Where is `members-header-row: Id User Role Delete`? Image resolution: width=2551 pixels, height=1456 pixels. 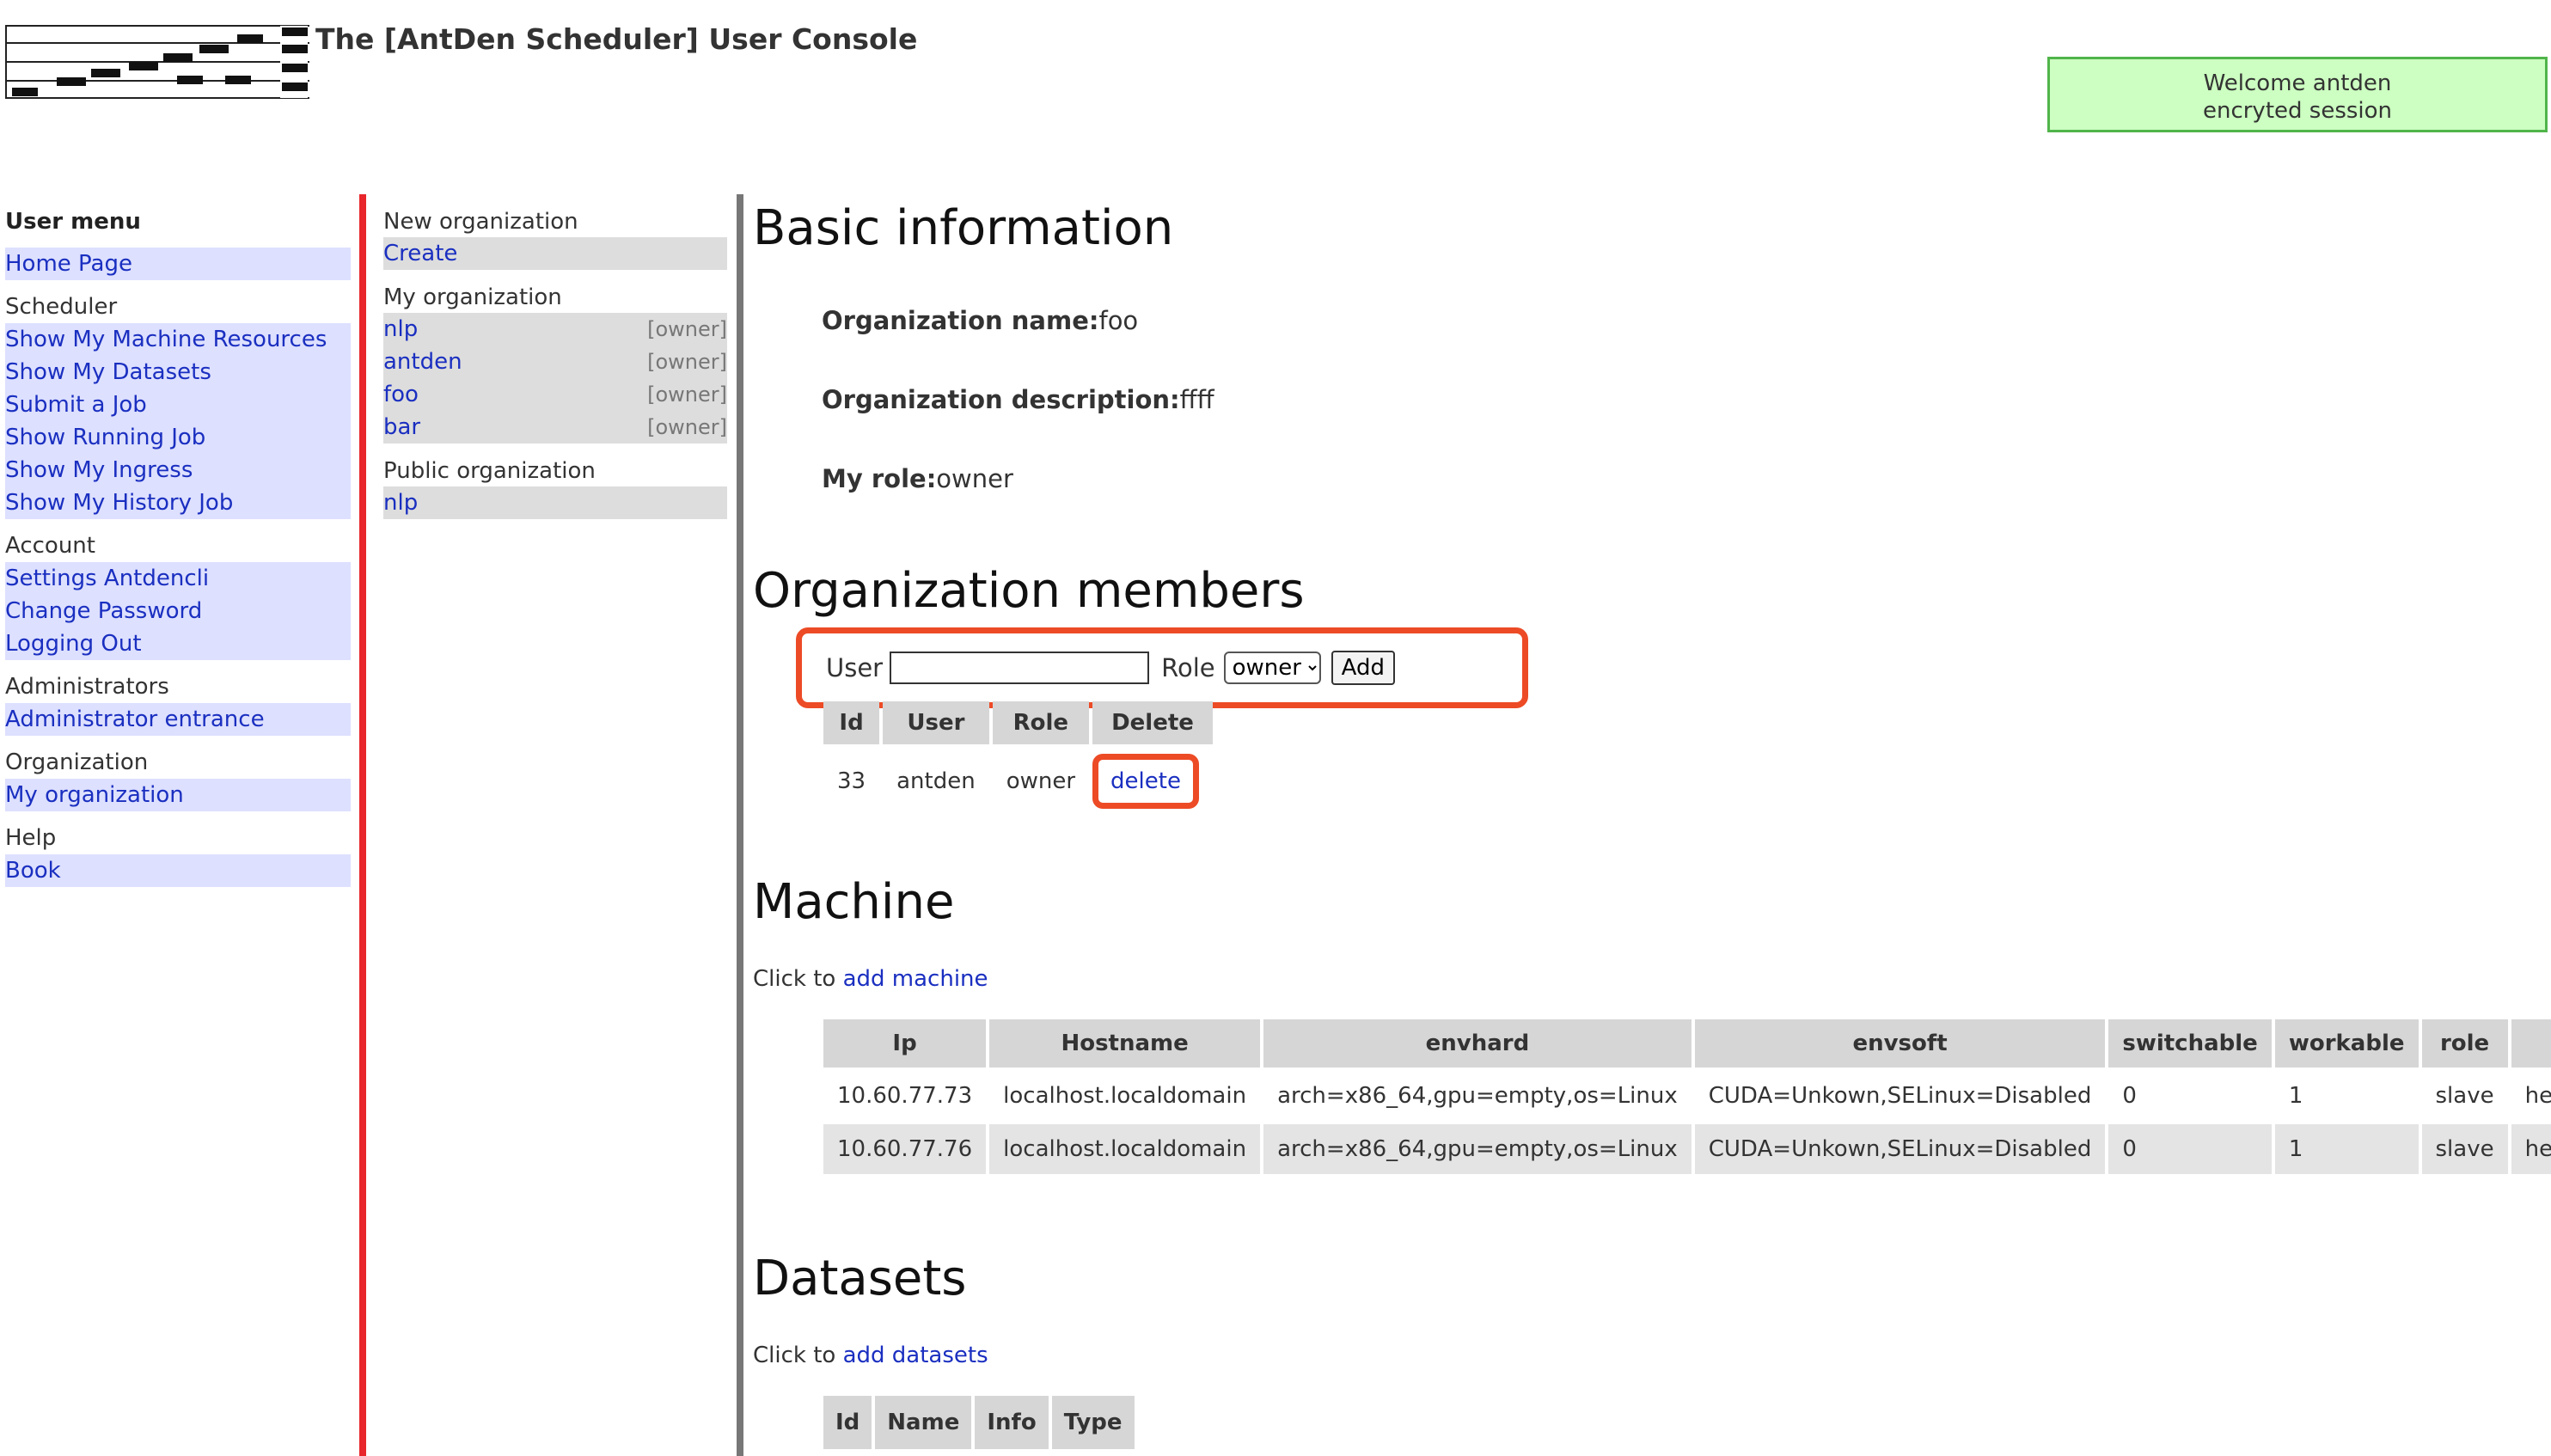 members-header-row: Id User Role Delete is located at coordinates (1018, 722).